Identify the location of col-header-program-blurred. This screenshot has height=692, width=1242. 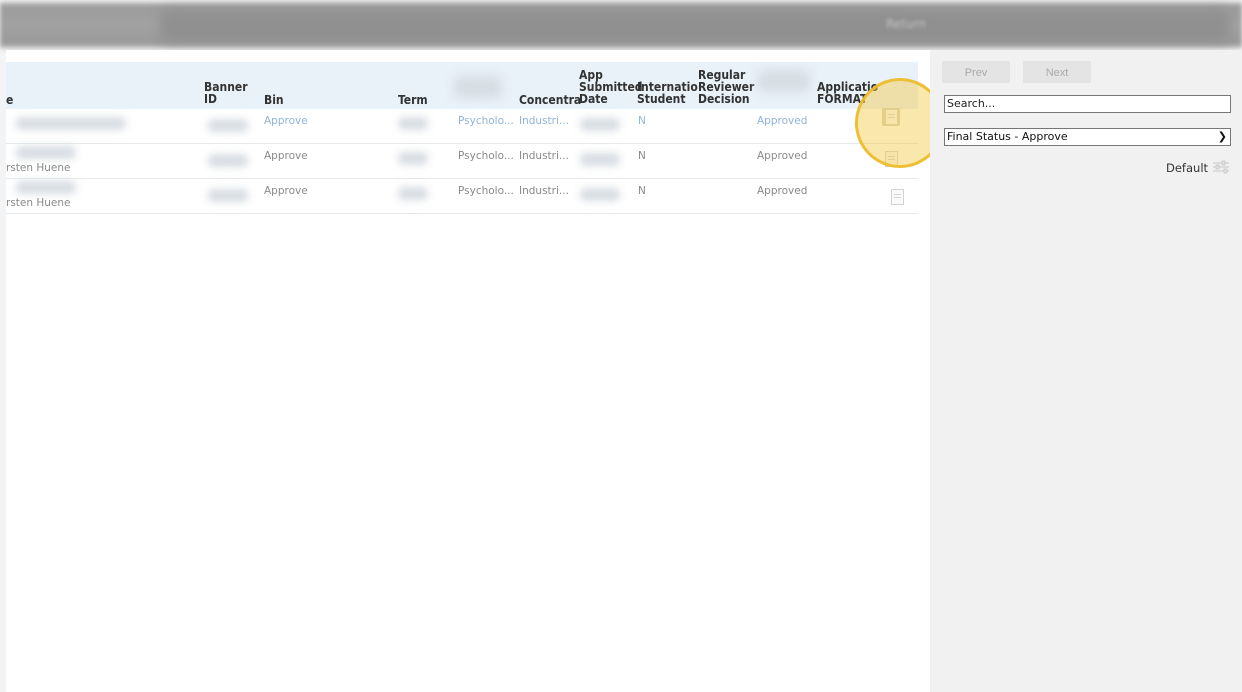
(478, 87).